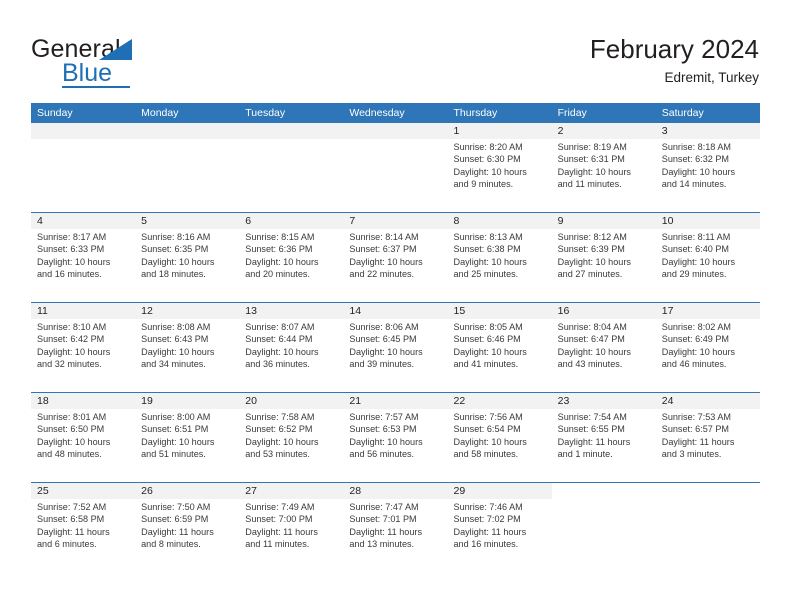 This screenshot has height=612, width=792. What do you see at coordinates (603, 527) in the screenshot?
I see `calendar-day-cell-empty` at bounding box center [603, 527].